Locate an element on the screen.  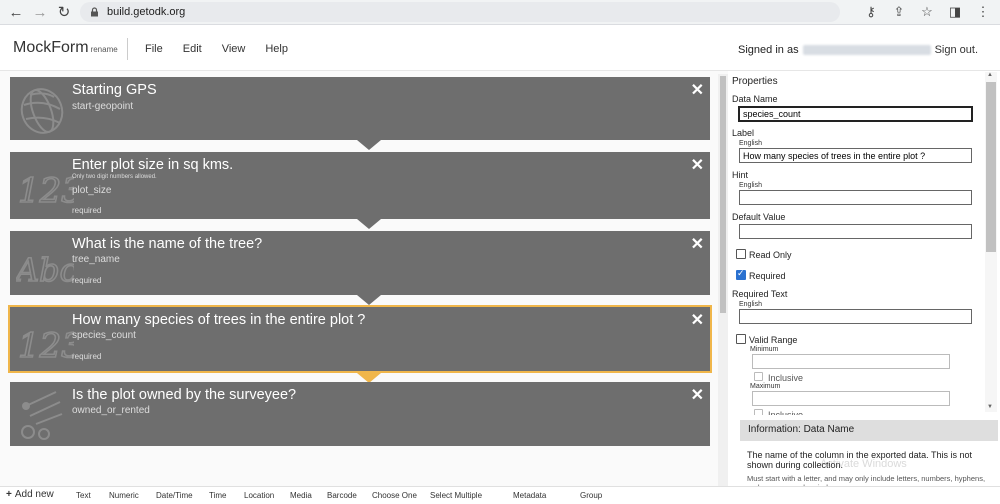
add-location-button: Location is located at coordinates (259, 495).